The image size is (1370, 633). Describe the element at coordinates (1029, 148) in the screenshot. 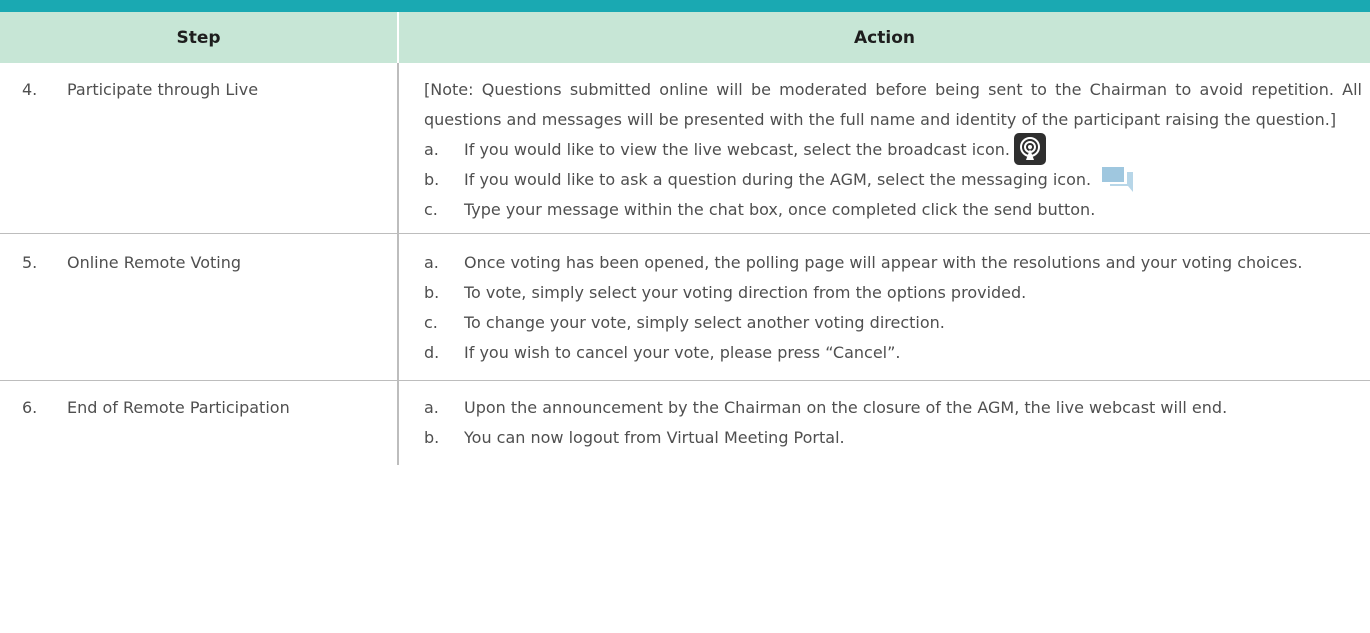

I see `broadcast-icon` at that location.